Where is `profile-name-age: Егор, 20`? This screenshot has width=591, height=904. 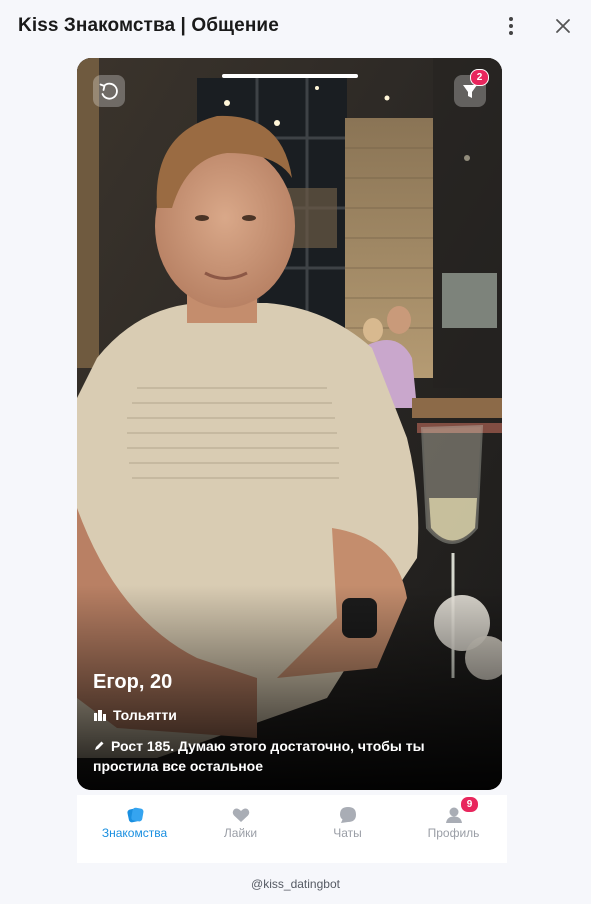 profile-name-age: Егор, 20 is located at coordinates (133, 682).